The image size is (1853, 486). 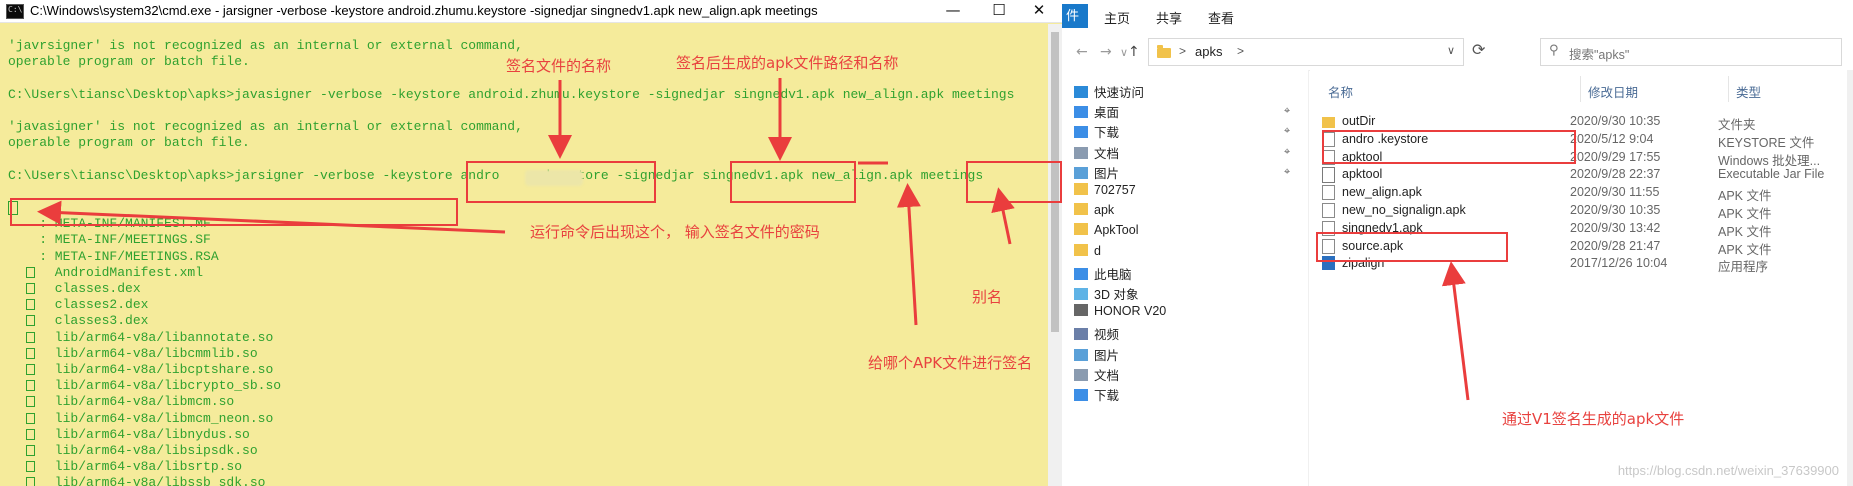 I want to click on arrow-v1-result, so click(x=1455, y=331).